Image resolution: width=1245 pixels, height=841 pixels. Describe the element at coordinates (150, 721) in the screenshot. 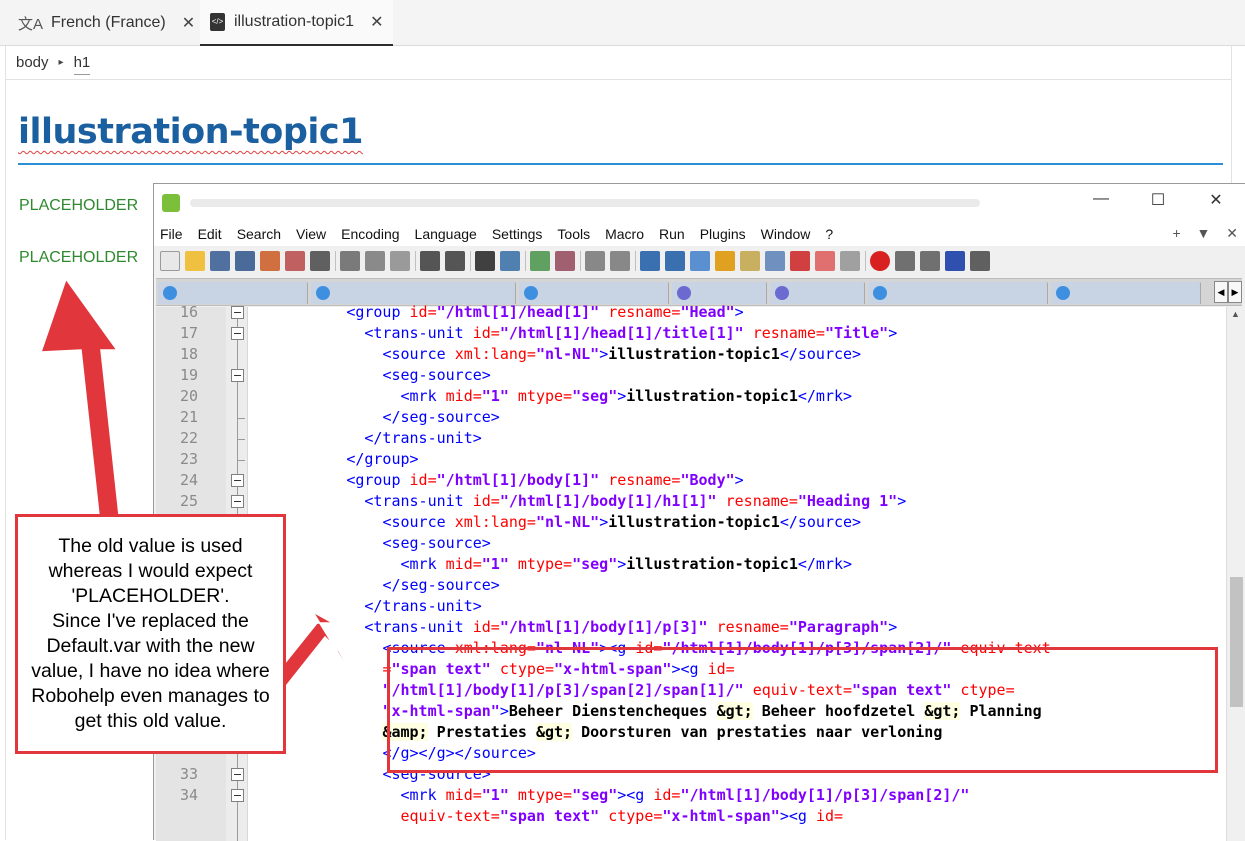

I see `annotation-line: get this old value.` at that location.